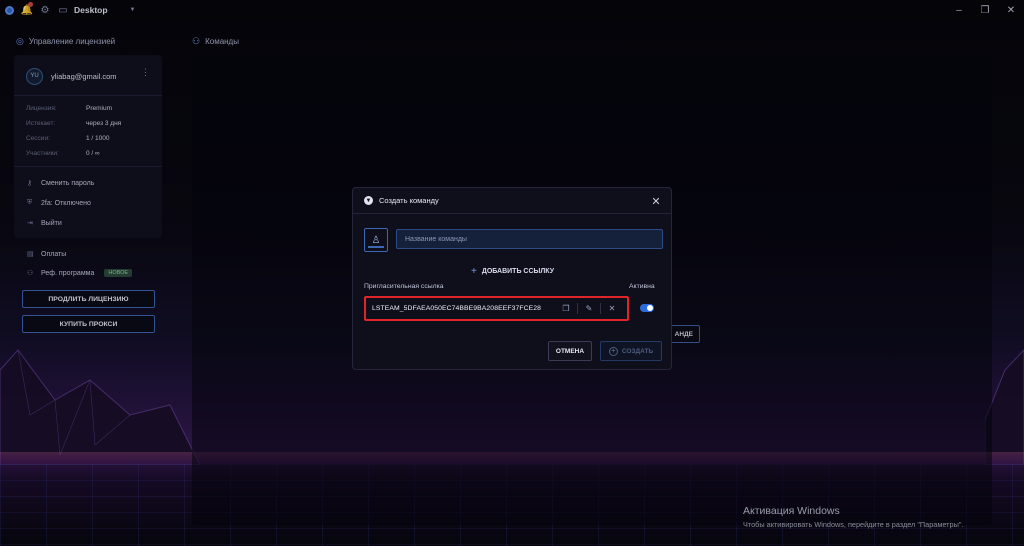  I want to click on team-logo-icon: ▼, so click(368, 200).